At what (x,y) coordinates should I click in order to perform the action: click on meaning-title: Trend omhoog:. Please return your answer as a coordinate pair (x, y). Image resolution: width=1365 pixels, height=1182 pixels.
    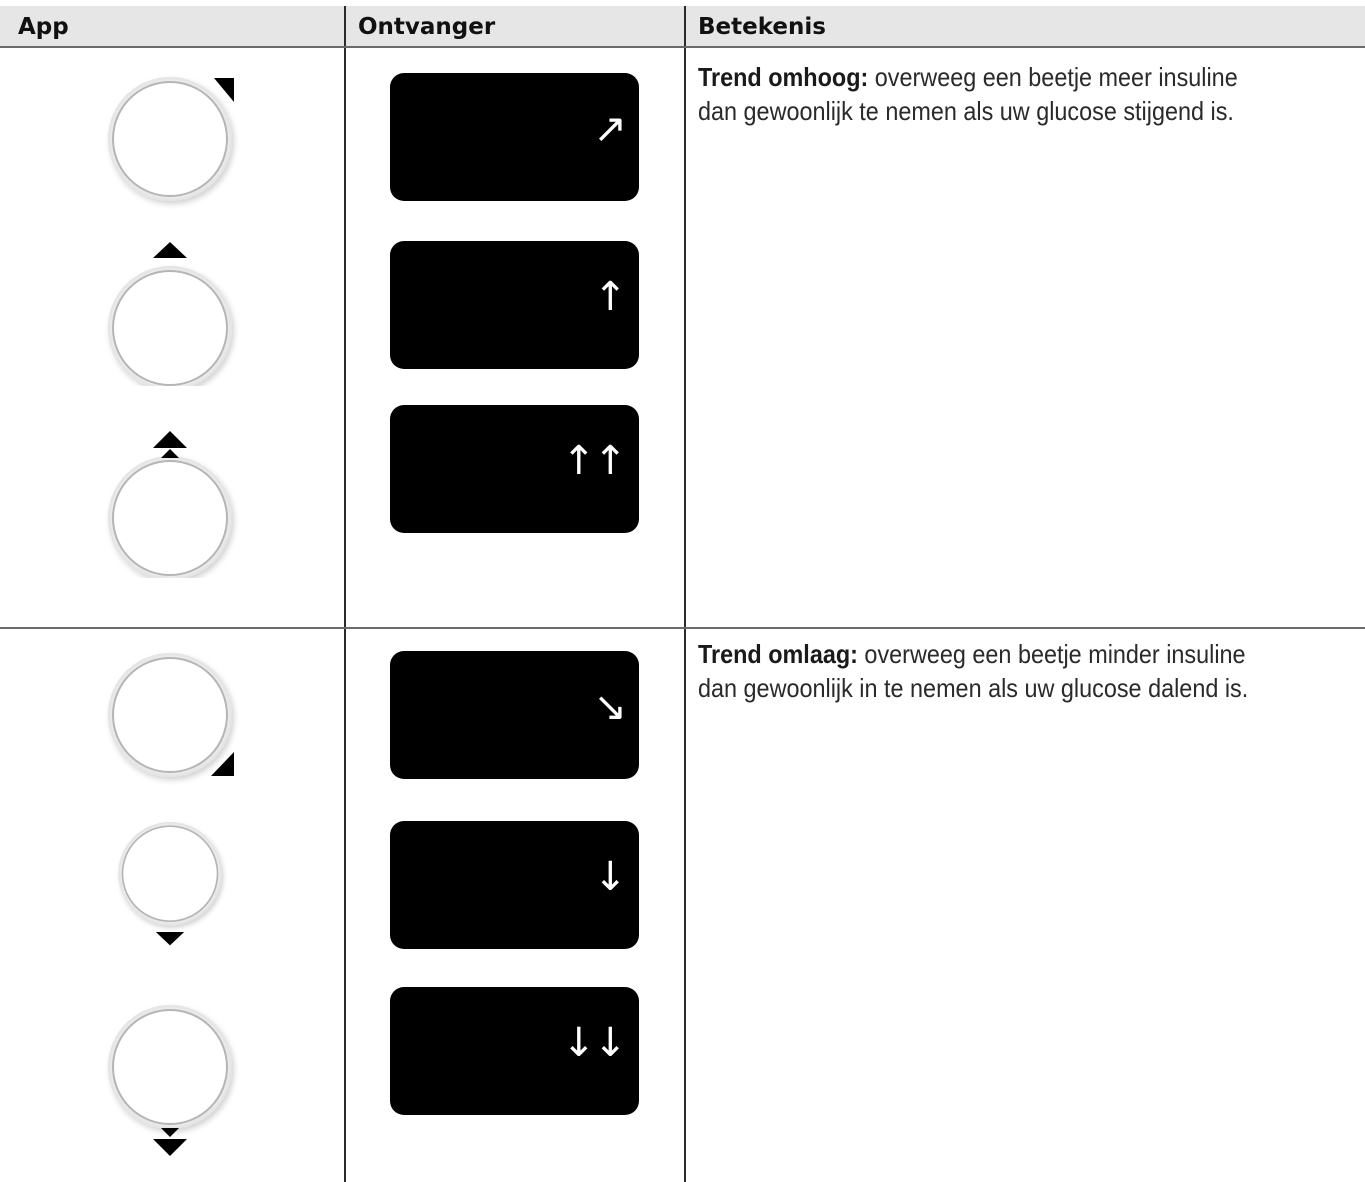
    Looking at the image, I should click on (783, 77).